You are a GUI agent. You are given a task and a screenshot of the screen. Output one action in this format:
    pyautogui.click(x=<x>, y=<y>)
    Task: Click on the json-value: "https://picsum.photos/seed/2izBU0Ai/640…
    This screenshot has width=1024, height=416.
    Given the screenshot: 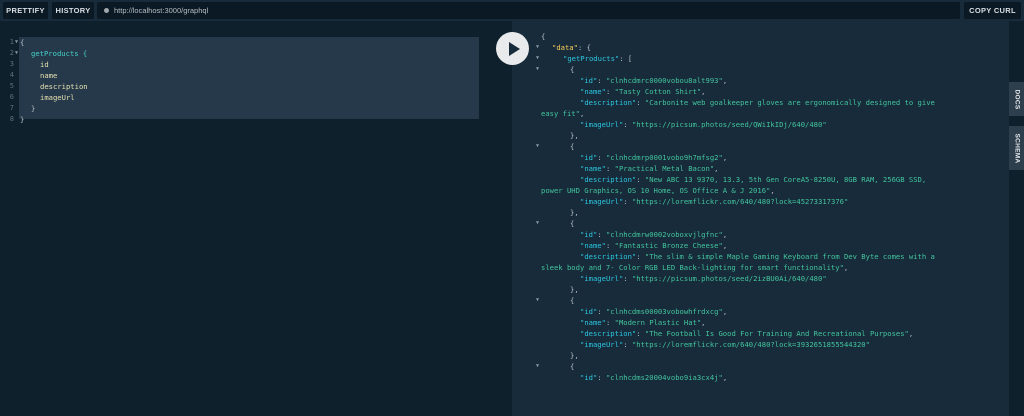 What is the action you would take?
    pyautogui.click(x=729, y=278)
    